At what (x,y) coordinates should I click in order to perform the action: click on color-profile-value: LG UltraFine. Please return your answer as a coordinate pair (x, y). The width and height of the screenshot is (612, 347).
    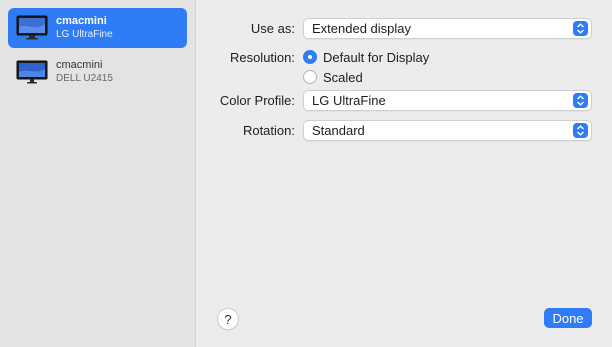
    Looking at the image, I should click on (349, 100).